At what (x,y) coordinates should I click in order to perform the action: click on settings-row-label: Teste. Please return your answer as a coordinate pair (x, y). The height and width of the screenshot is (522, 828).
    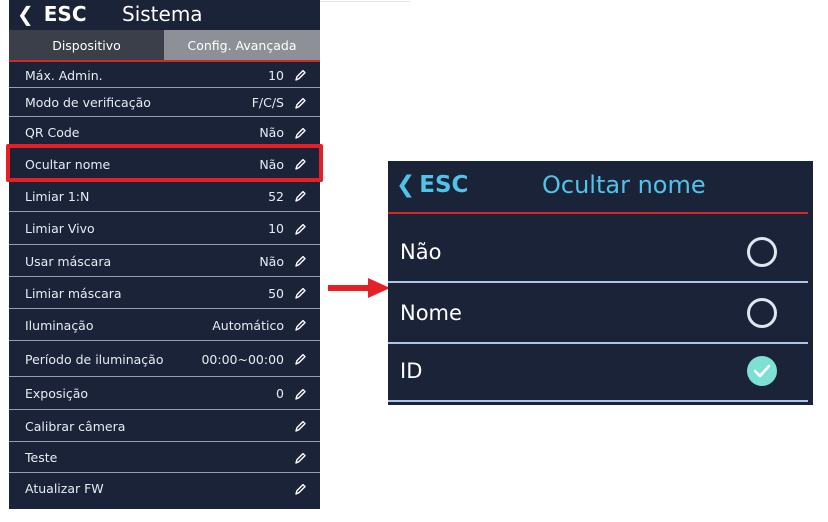
    Looking at the image, I should click on (41, 457).